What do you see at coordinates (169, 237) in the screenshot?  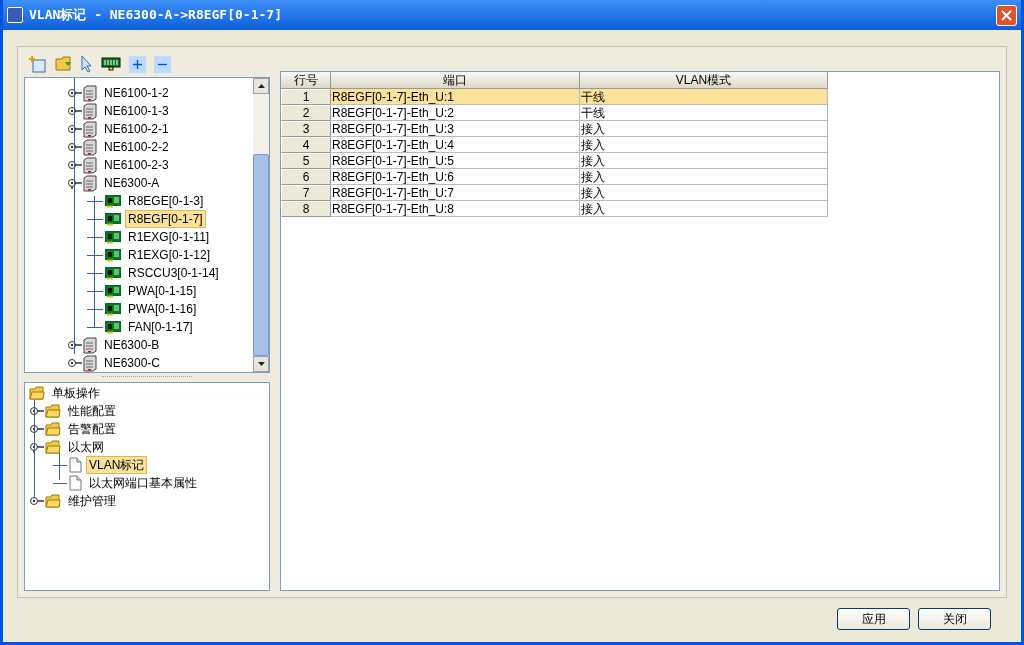 I see `tree-item: R1EXG[0-1-11]` at bounding box center [169, 237].